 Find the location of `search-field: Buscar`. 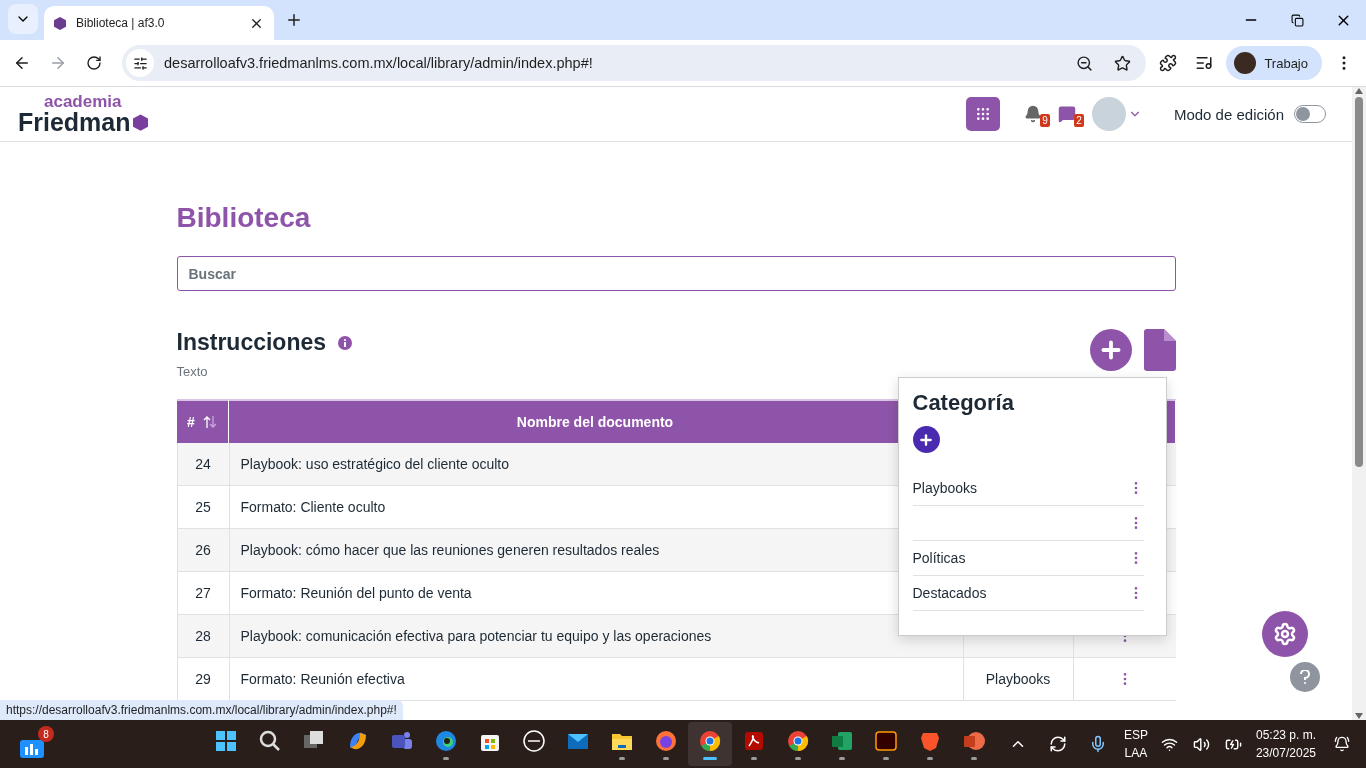

search-field: Buscar is located at coordinates (676, 273).